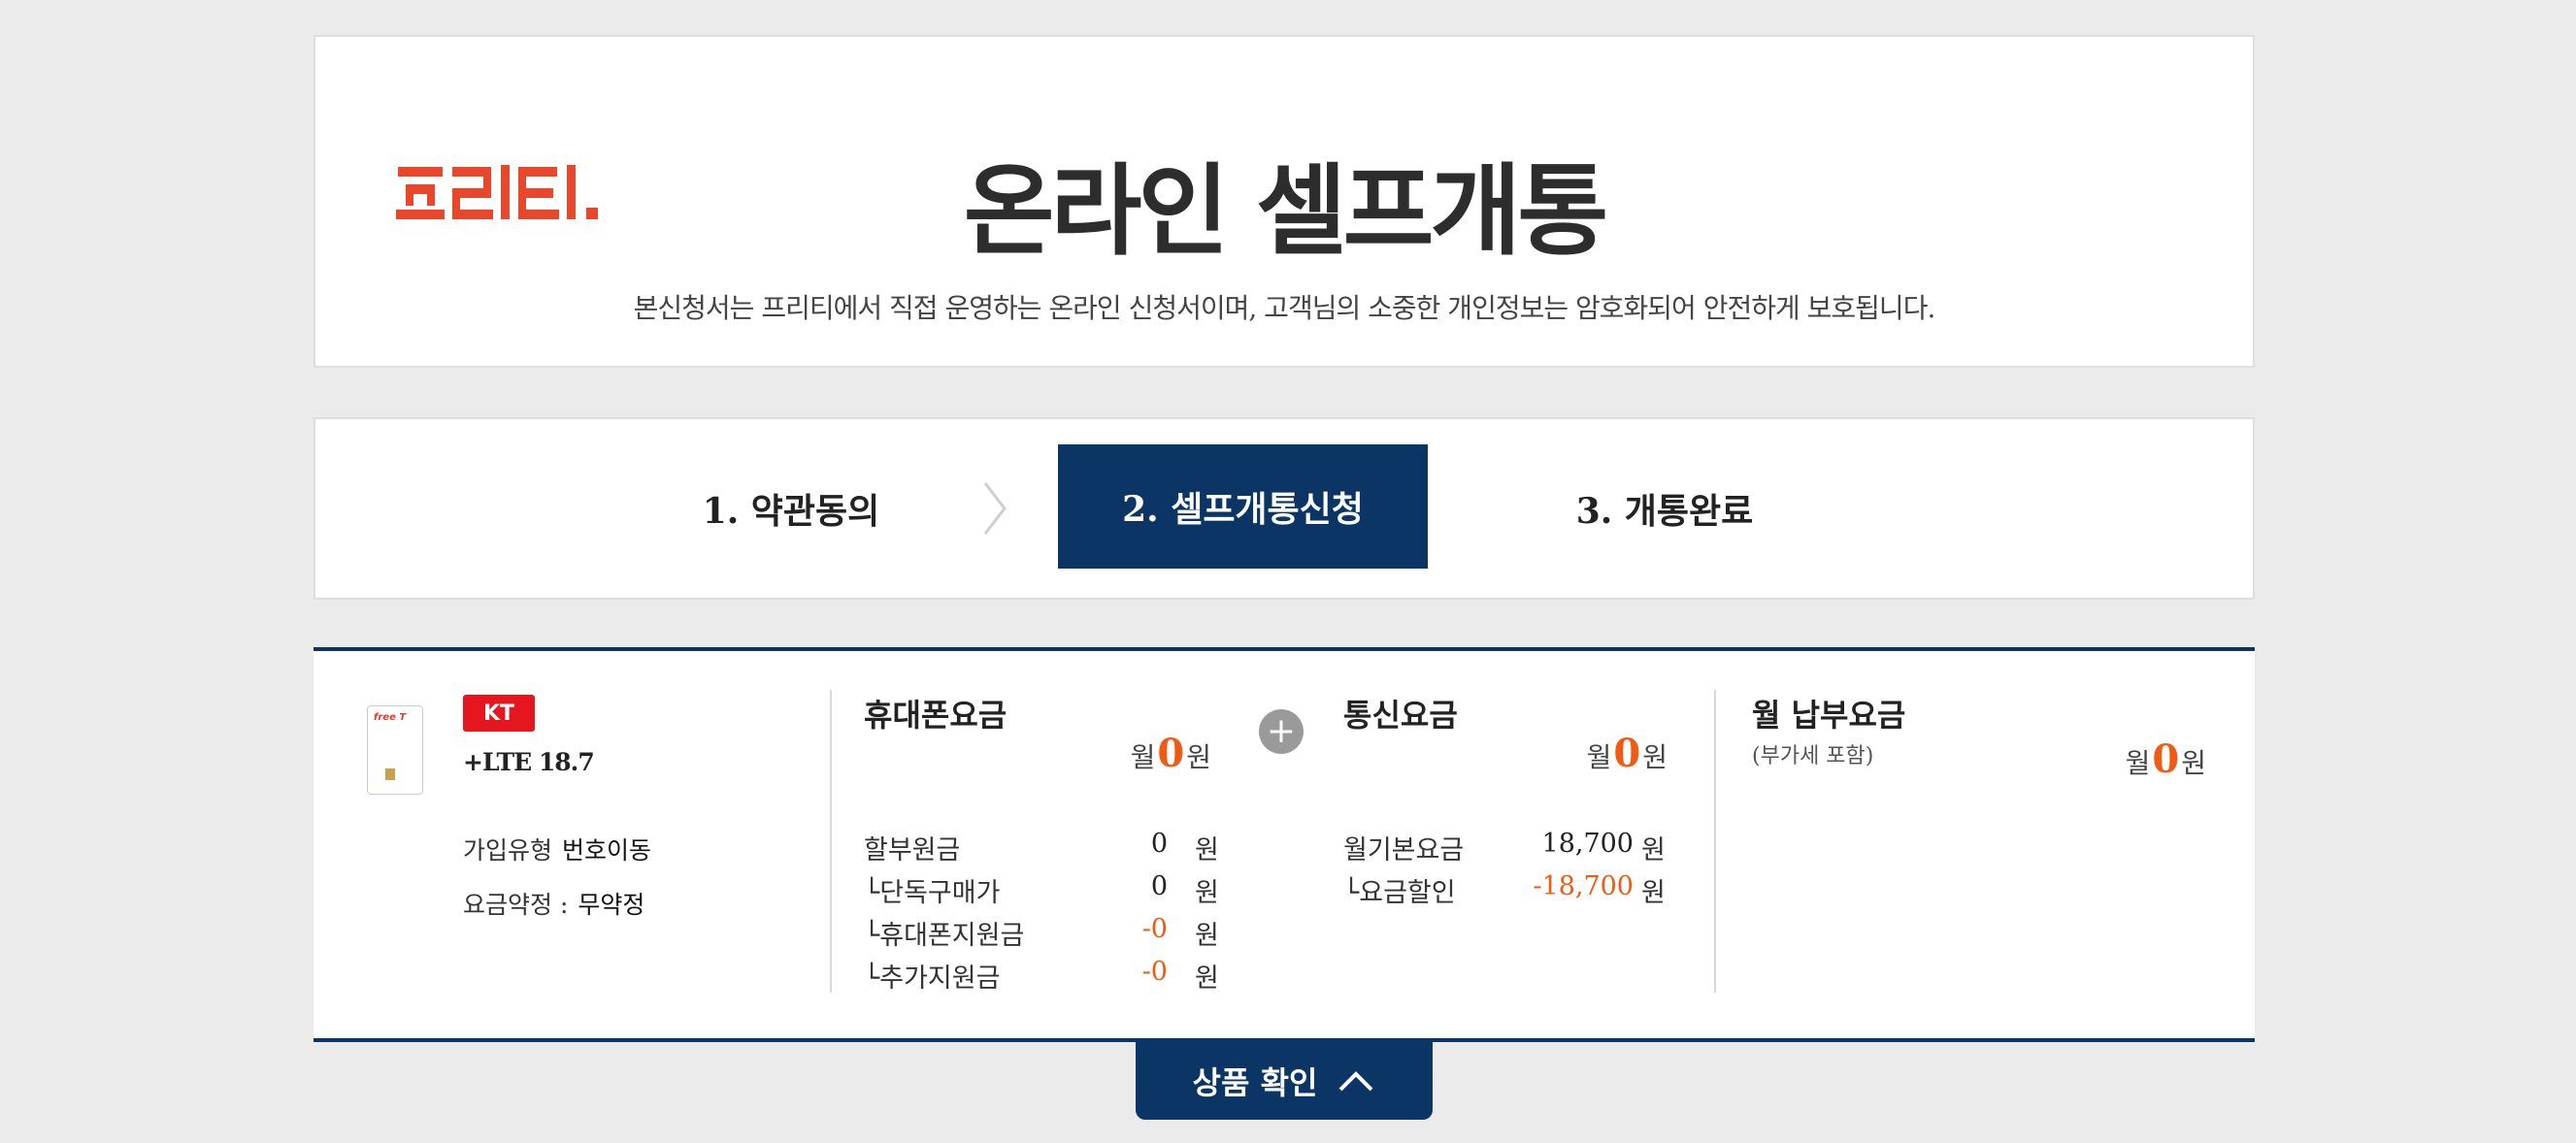 The width and height of the screenshot is (2576, 1143). I want to click on service-fee-monthly: 월0원, so click(1597, 753).